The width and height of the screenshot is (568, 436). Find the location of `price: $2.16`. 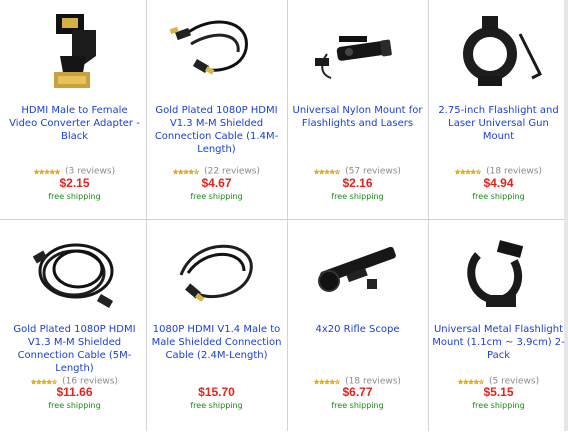

price: $2.16 is located at coordinates (357, 183).